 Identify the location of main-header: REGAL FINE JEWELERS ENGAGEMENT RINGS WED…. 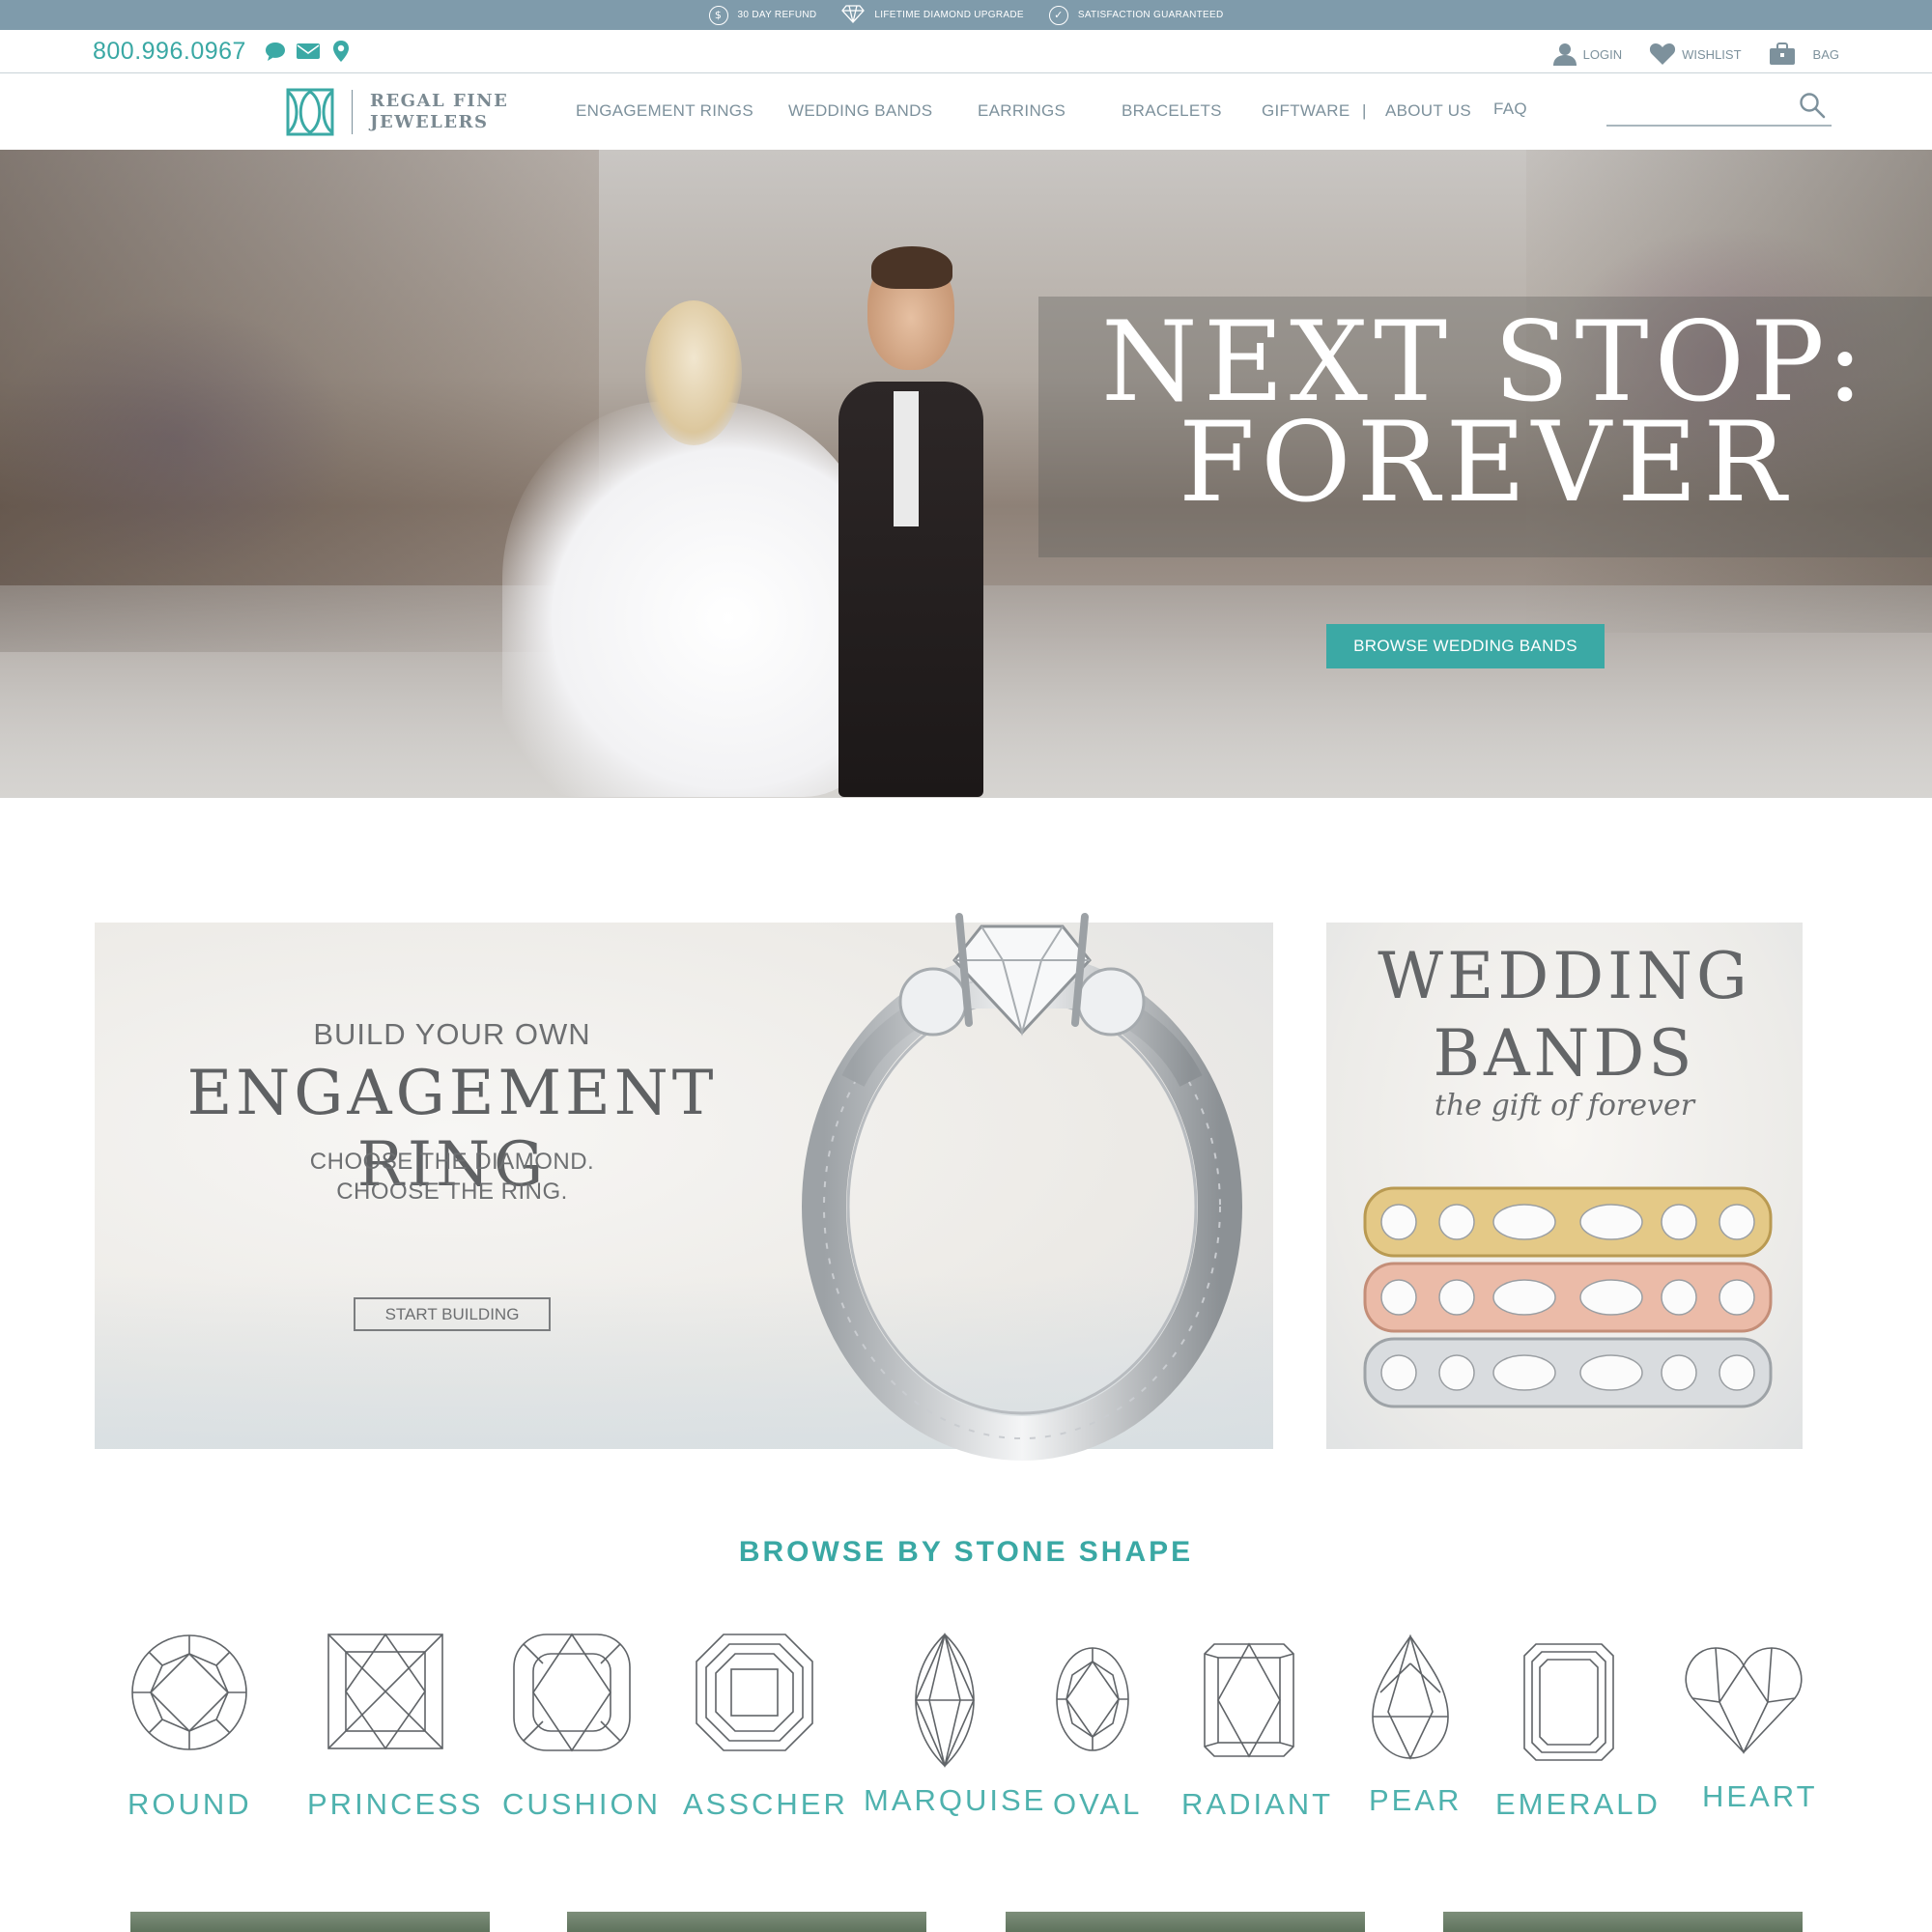
(966, 112).